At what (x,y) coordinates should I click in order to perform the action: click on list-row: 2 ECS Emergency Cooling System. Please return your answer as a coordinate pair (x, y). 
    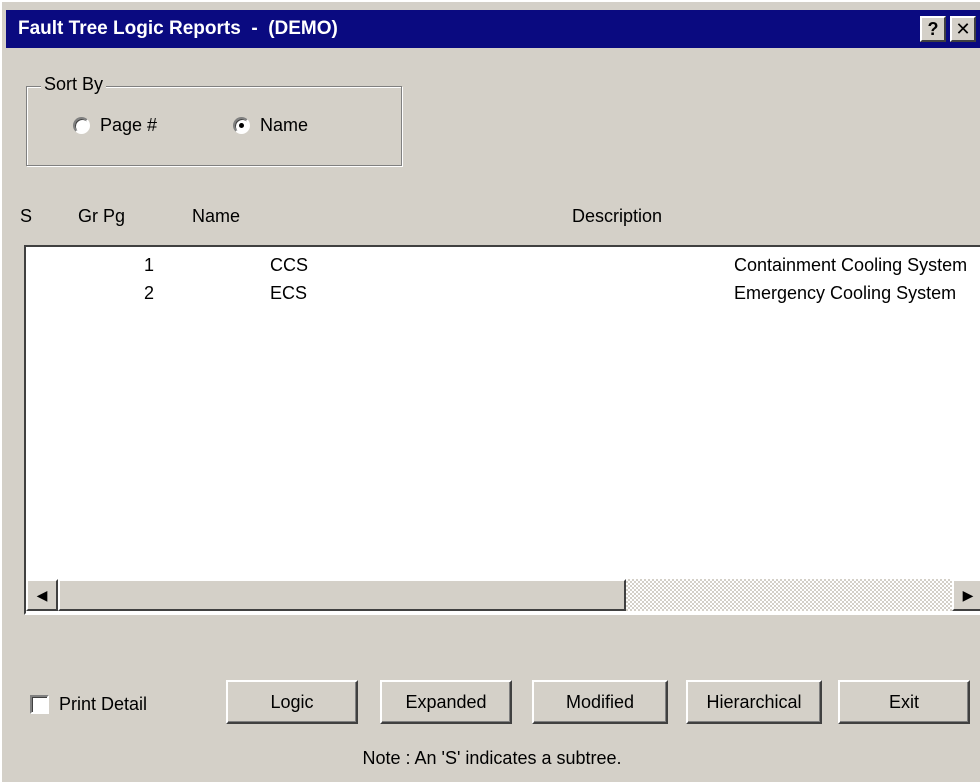
    Looking at the image, I should click on (503, 293).